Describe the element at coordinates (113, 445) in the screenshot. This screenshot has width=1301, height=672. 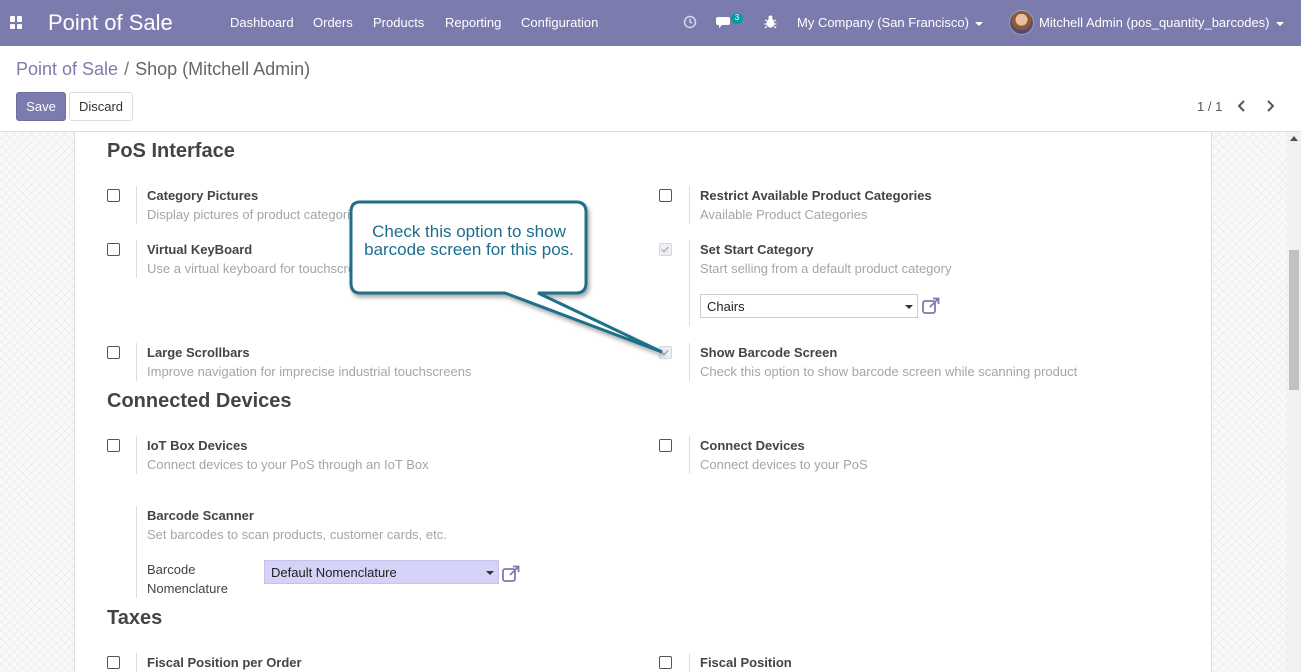
I see `iot-box-checkbox` at that location.